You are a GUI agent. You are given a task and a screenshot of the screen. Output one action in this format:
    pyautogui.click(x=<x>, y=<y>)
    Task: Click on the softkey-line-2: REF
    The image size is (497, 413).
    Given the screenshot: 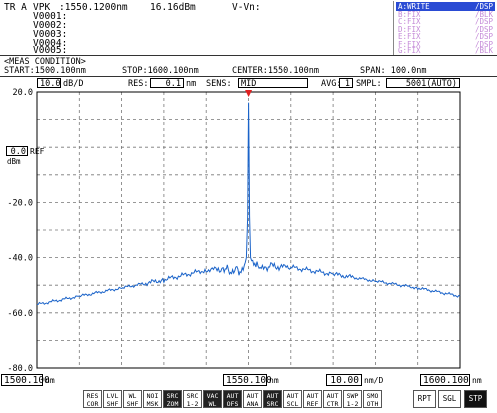 What is the action you would take?
    pyautogui.click(x=312, y=404)
    